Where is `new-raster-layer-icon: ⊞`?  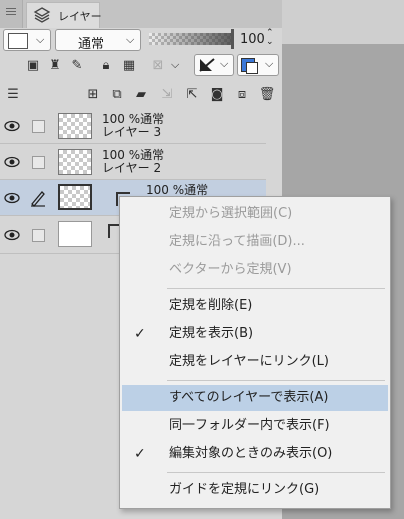 new-raster-layer-icon: ⊞ is located at coordinates (93, 94).